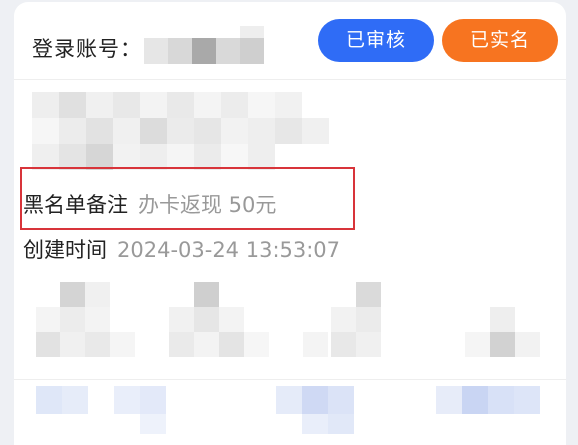 This screenshot has height=445, width=578. What do you see at coordinates (209, 45) in the screenshot?
I see `account-value-redacted` at bounding box center [209, 45].